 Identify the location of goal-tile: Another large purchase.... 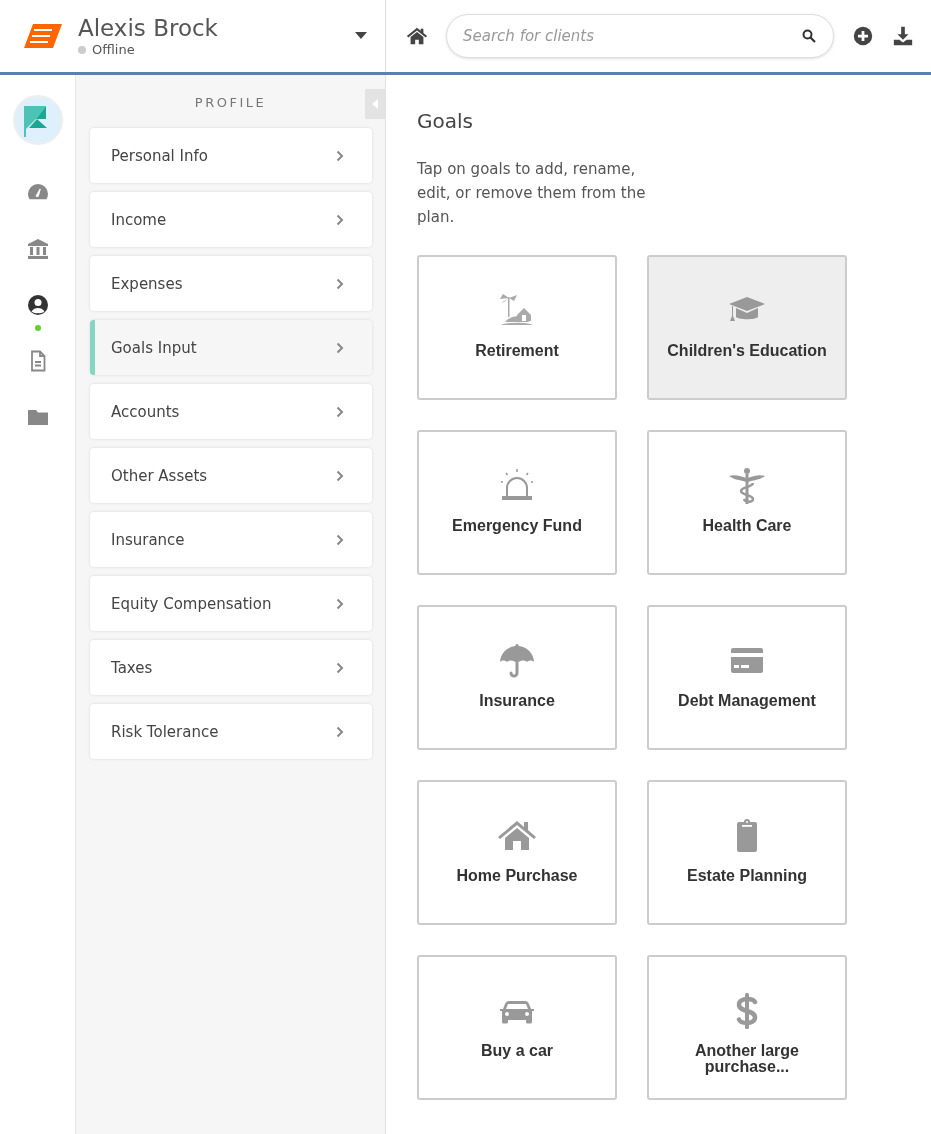
(747, 1027).